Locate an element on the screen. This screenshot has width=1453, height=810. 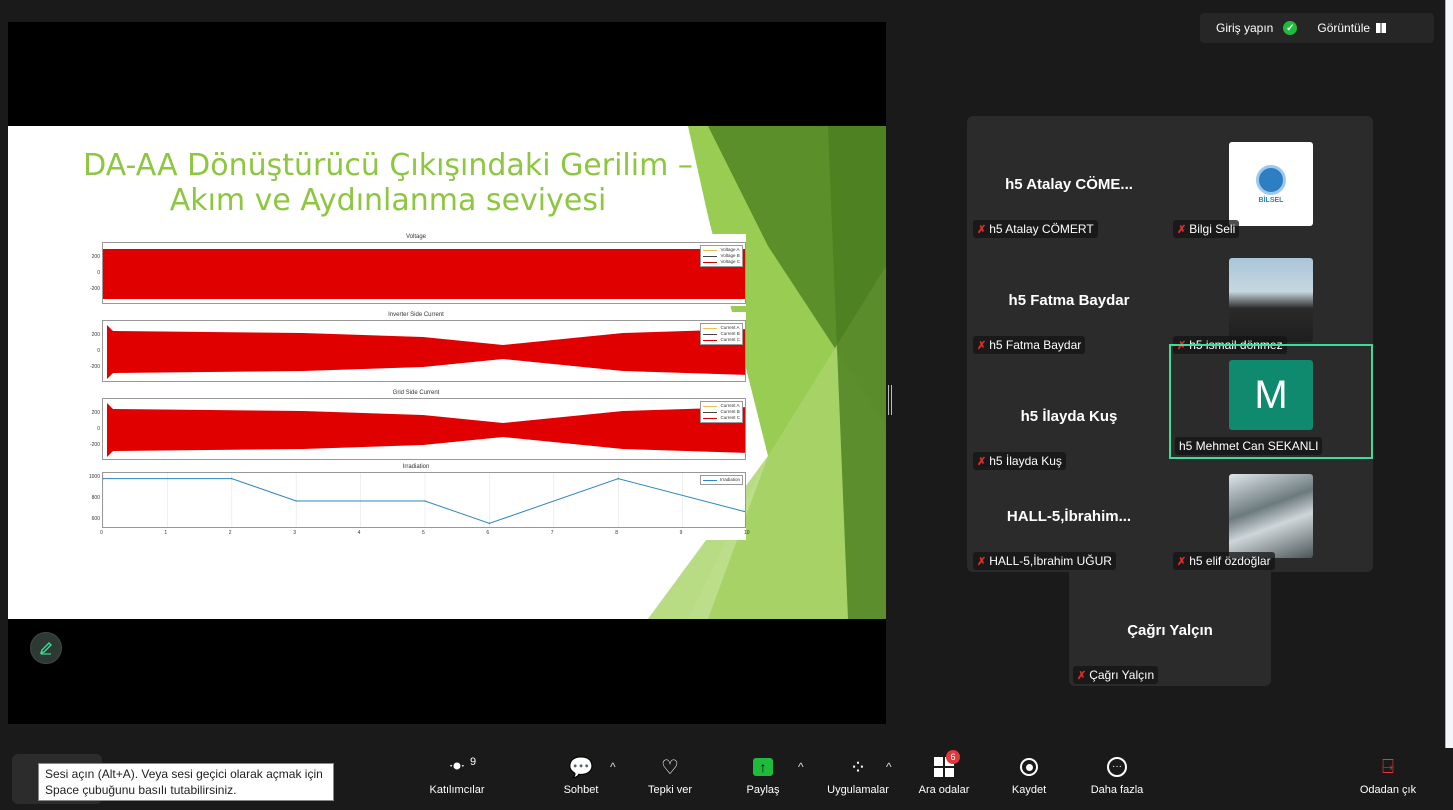
x-tick: 1 is located at coordinates (166, 533).